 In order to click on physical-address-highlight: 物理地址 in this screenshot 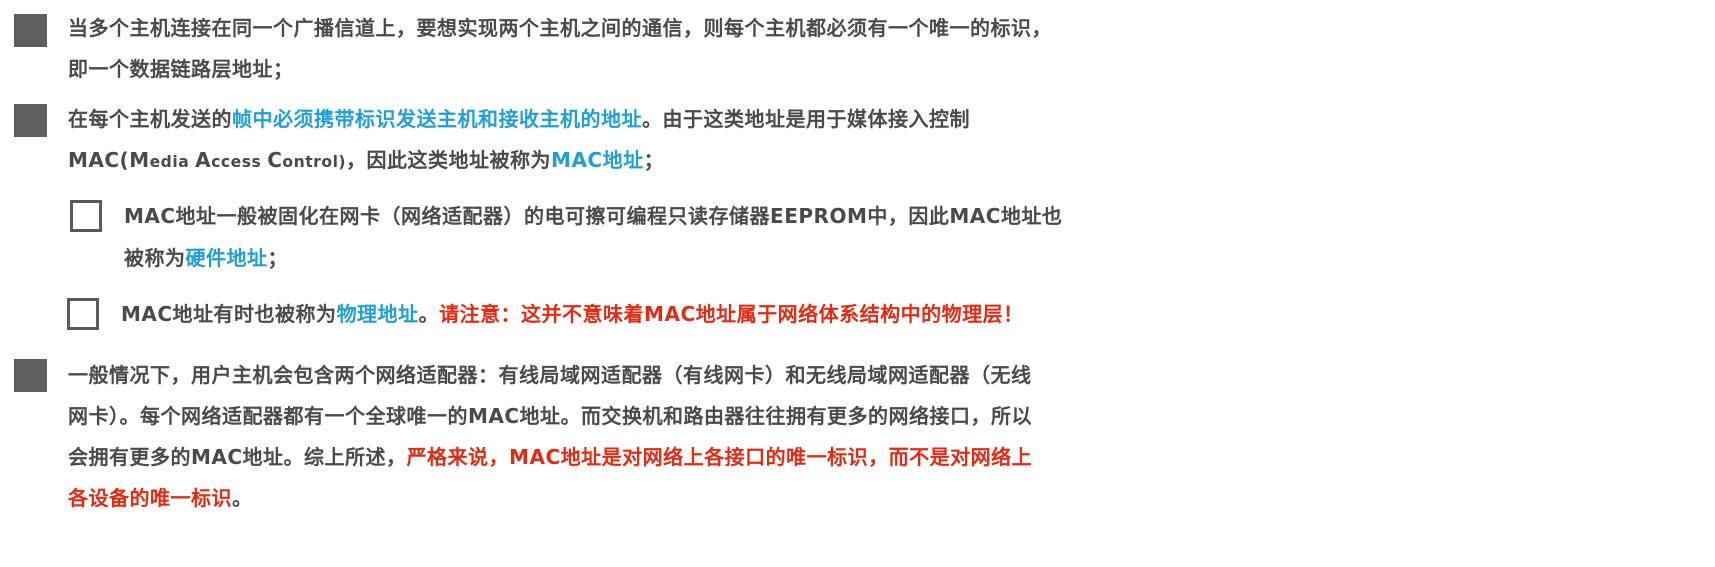, I will do `click(377, 314)`.